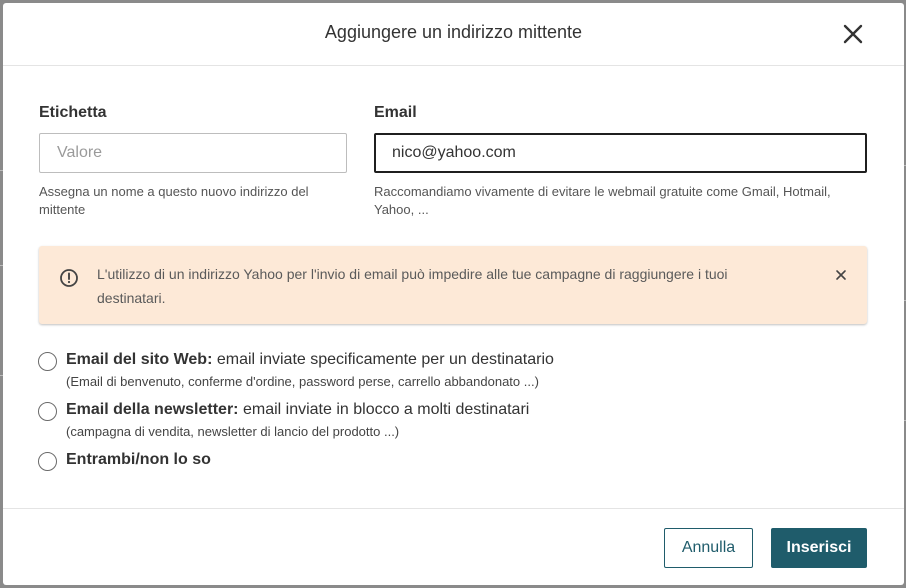 Image resolution: width=906 pixels, height=588 pixels. What do you see at coordinates (47, 361) in the screenshot?
I see `radio-website-email` at bounding box center [47, 361].